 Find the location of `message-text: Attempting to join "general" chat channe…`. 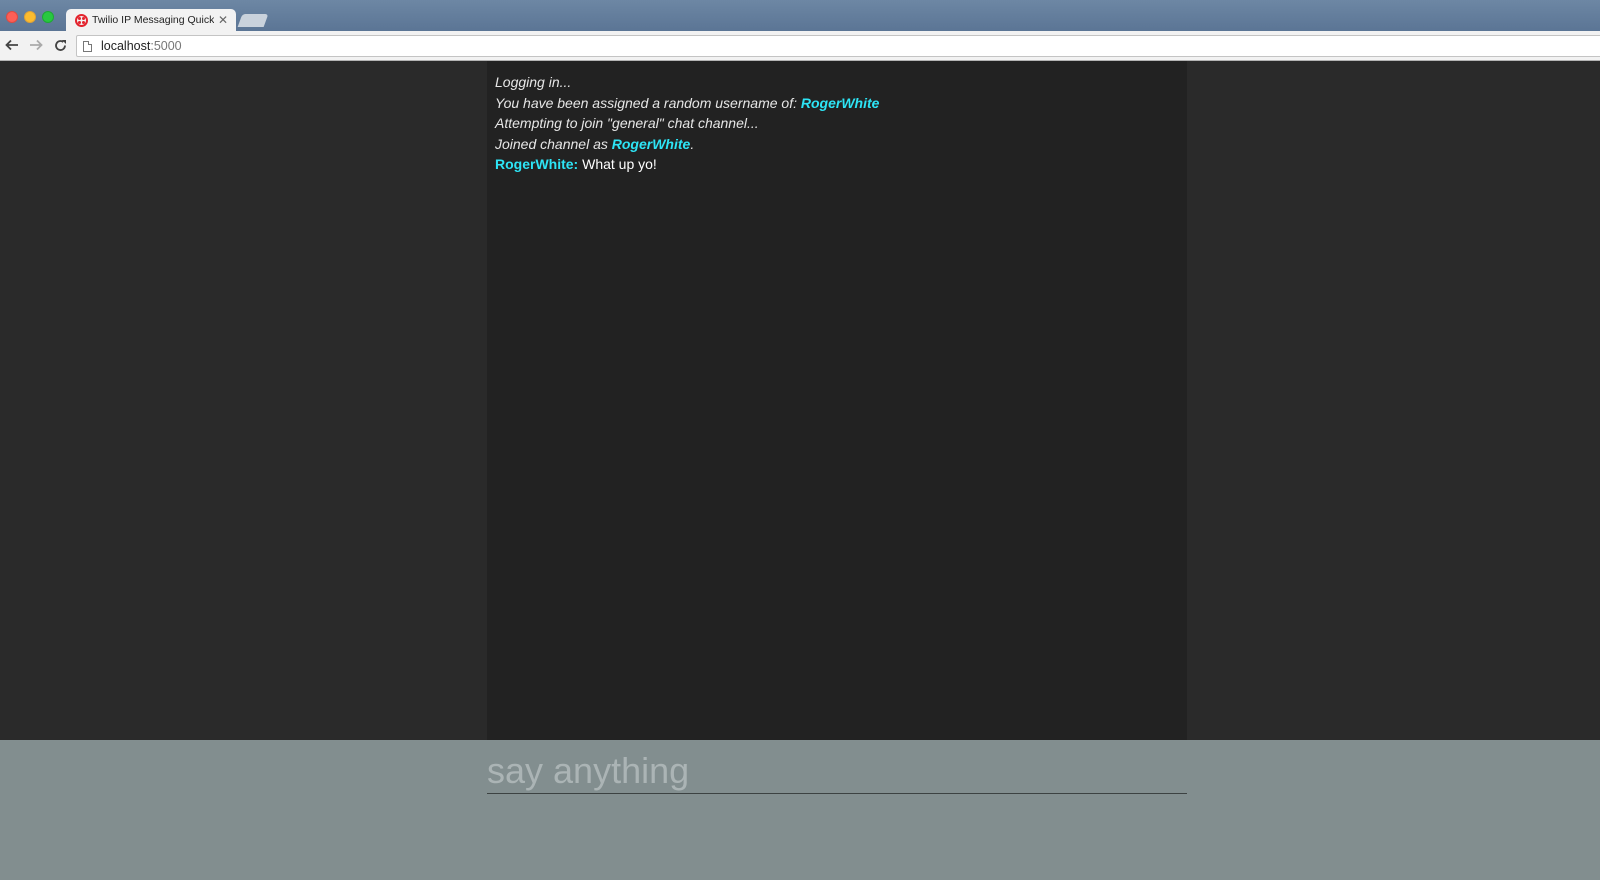

message-text: Attempting to join "general" chat channe… is located at coordinates (627, 123).